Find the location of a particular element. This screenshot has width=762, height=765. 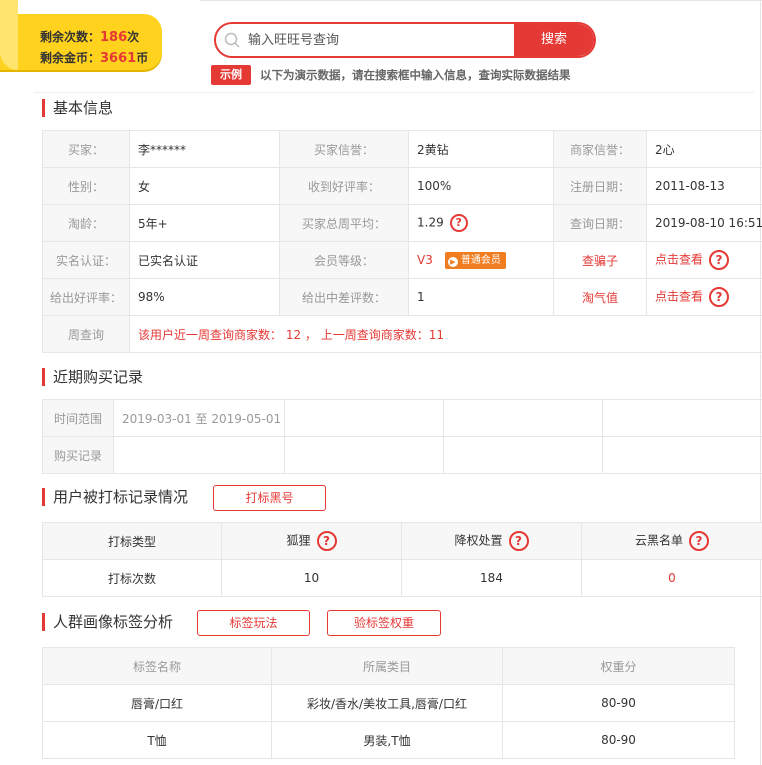

member-level-cell: V3 ▶ 普通会员 is located at coordinates (481, 260).